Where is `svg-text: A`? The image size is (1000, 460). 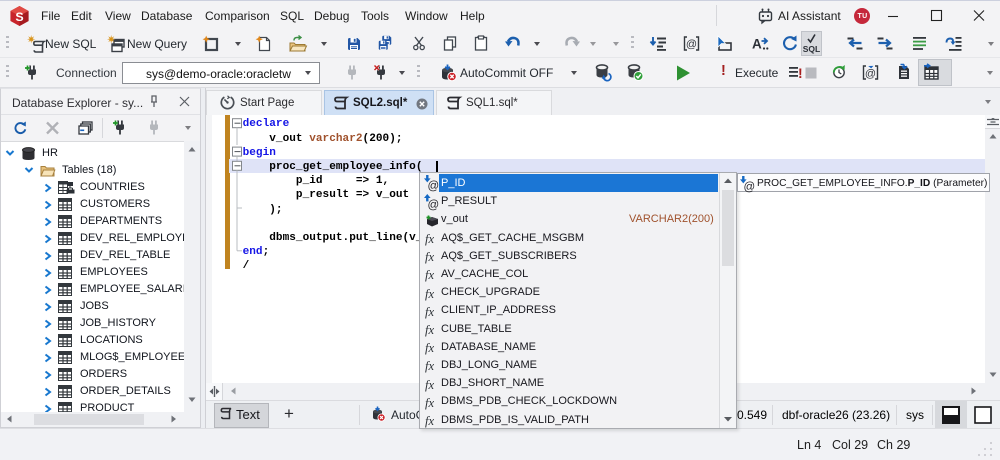 svg-text: A is located at coordinates (757, 44).